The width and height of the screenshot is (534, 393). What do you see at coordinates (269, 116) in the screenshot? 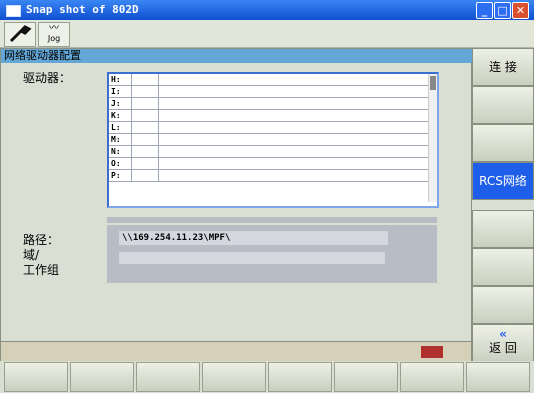
I see `drive-row-k: K:` at bounding box center [269, 116].